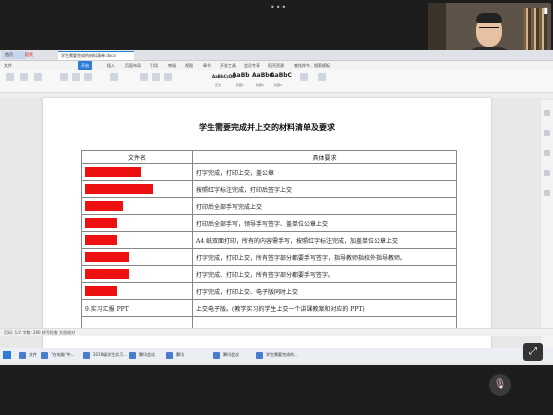 The width and height of the screenshot is (553, 415). I want to click on tab-document: 学生需要完成的材料清单.docx, so click(96, 55).